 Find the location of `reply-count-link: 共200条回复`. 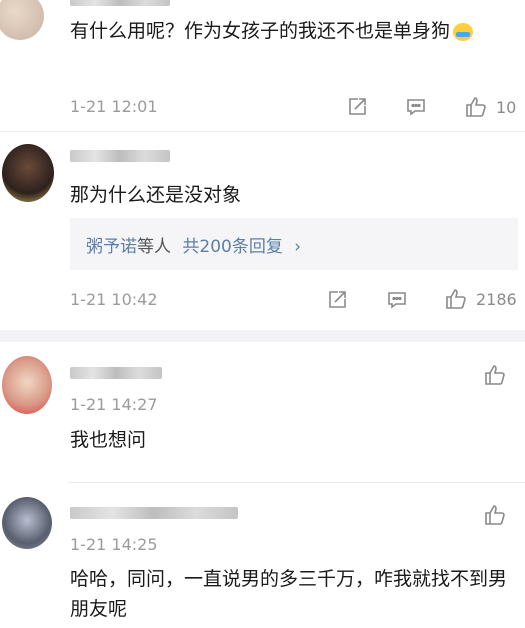

reply-count-link: 共200条回复 is located at coordinates (232, 247).